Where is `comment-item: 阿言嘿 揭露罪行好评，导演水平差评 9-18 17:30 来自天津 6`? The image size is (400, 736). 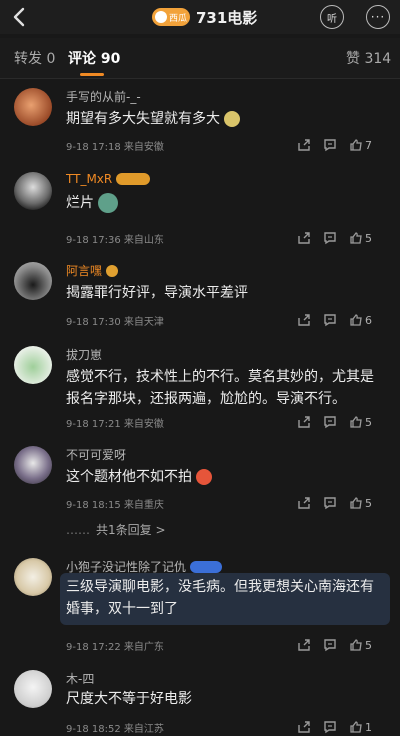 comment-item: 阿言嘿 揭露罪行好评，导演水平差评 9-18 17:30 来自天津 6 is located at coordinates (200, 296).